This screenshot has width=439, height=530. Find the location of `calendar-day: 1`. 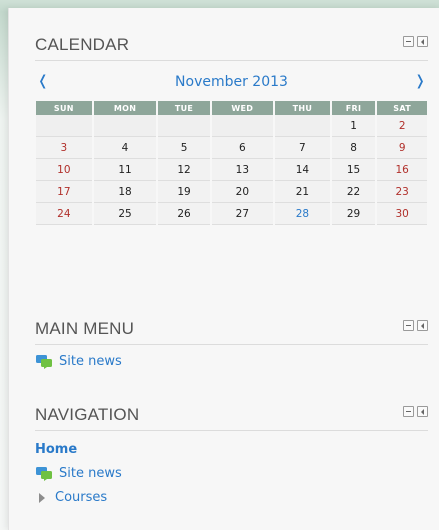

calendar-day: 1 is located at coordinates (353, 126).